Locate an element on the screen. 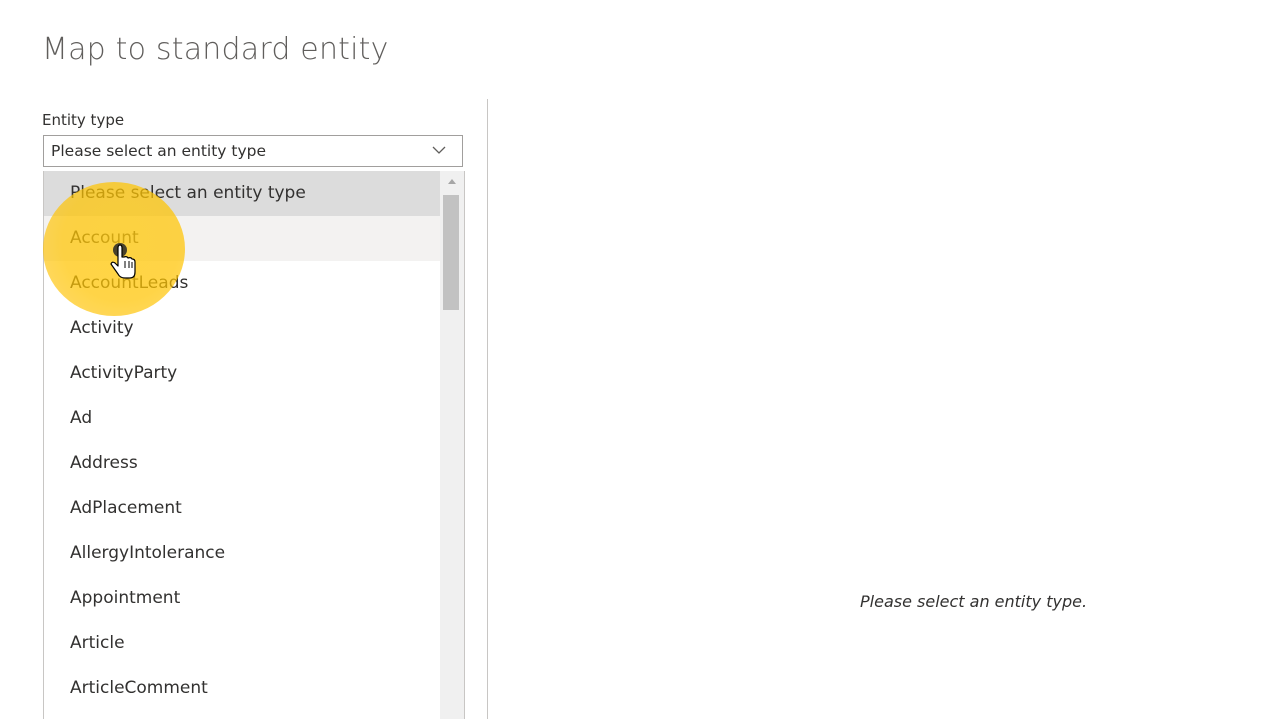  chevron-down-icon is located at coordinates (439, 150).